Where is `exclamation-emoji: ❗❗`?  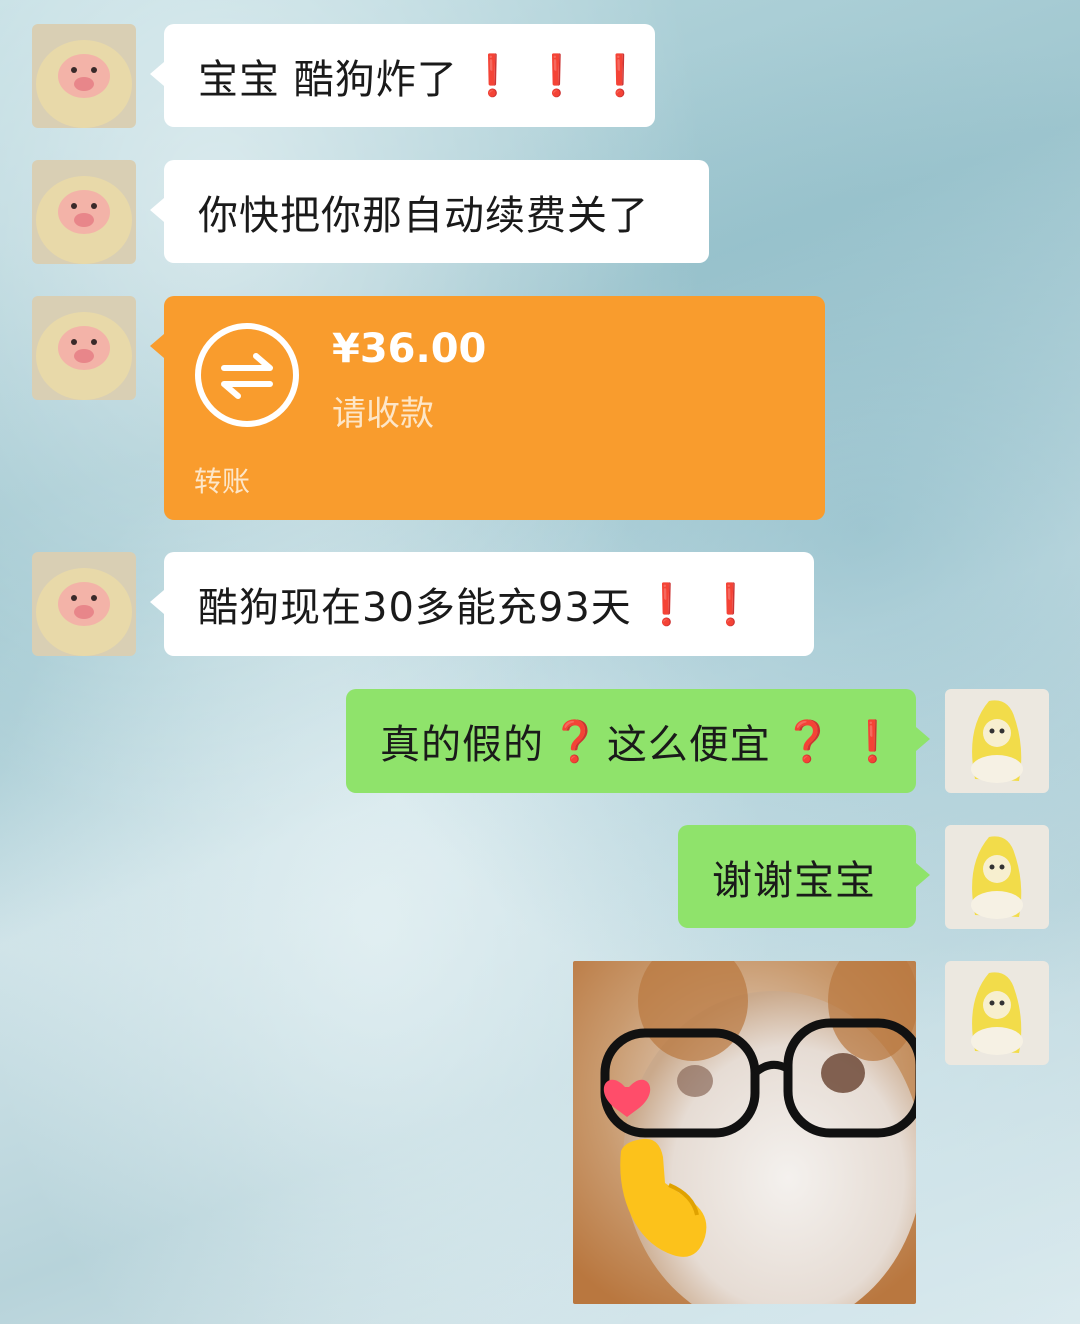 exclamation-emoji: ❗❗ is located at coordinates (705, 604).